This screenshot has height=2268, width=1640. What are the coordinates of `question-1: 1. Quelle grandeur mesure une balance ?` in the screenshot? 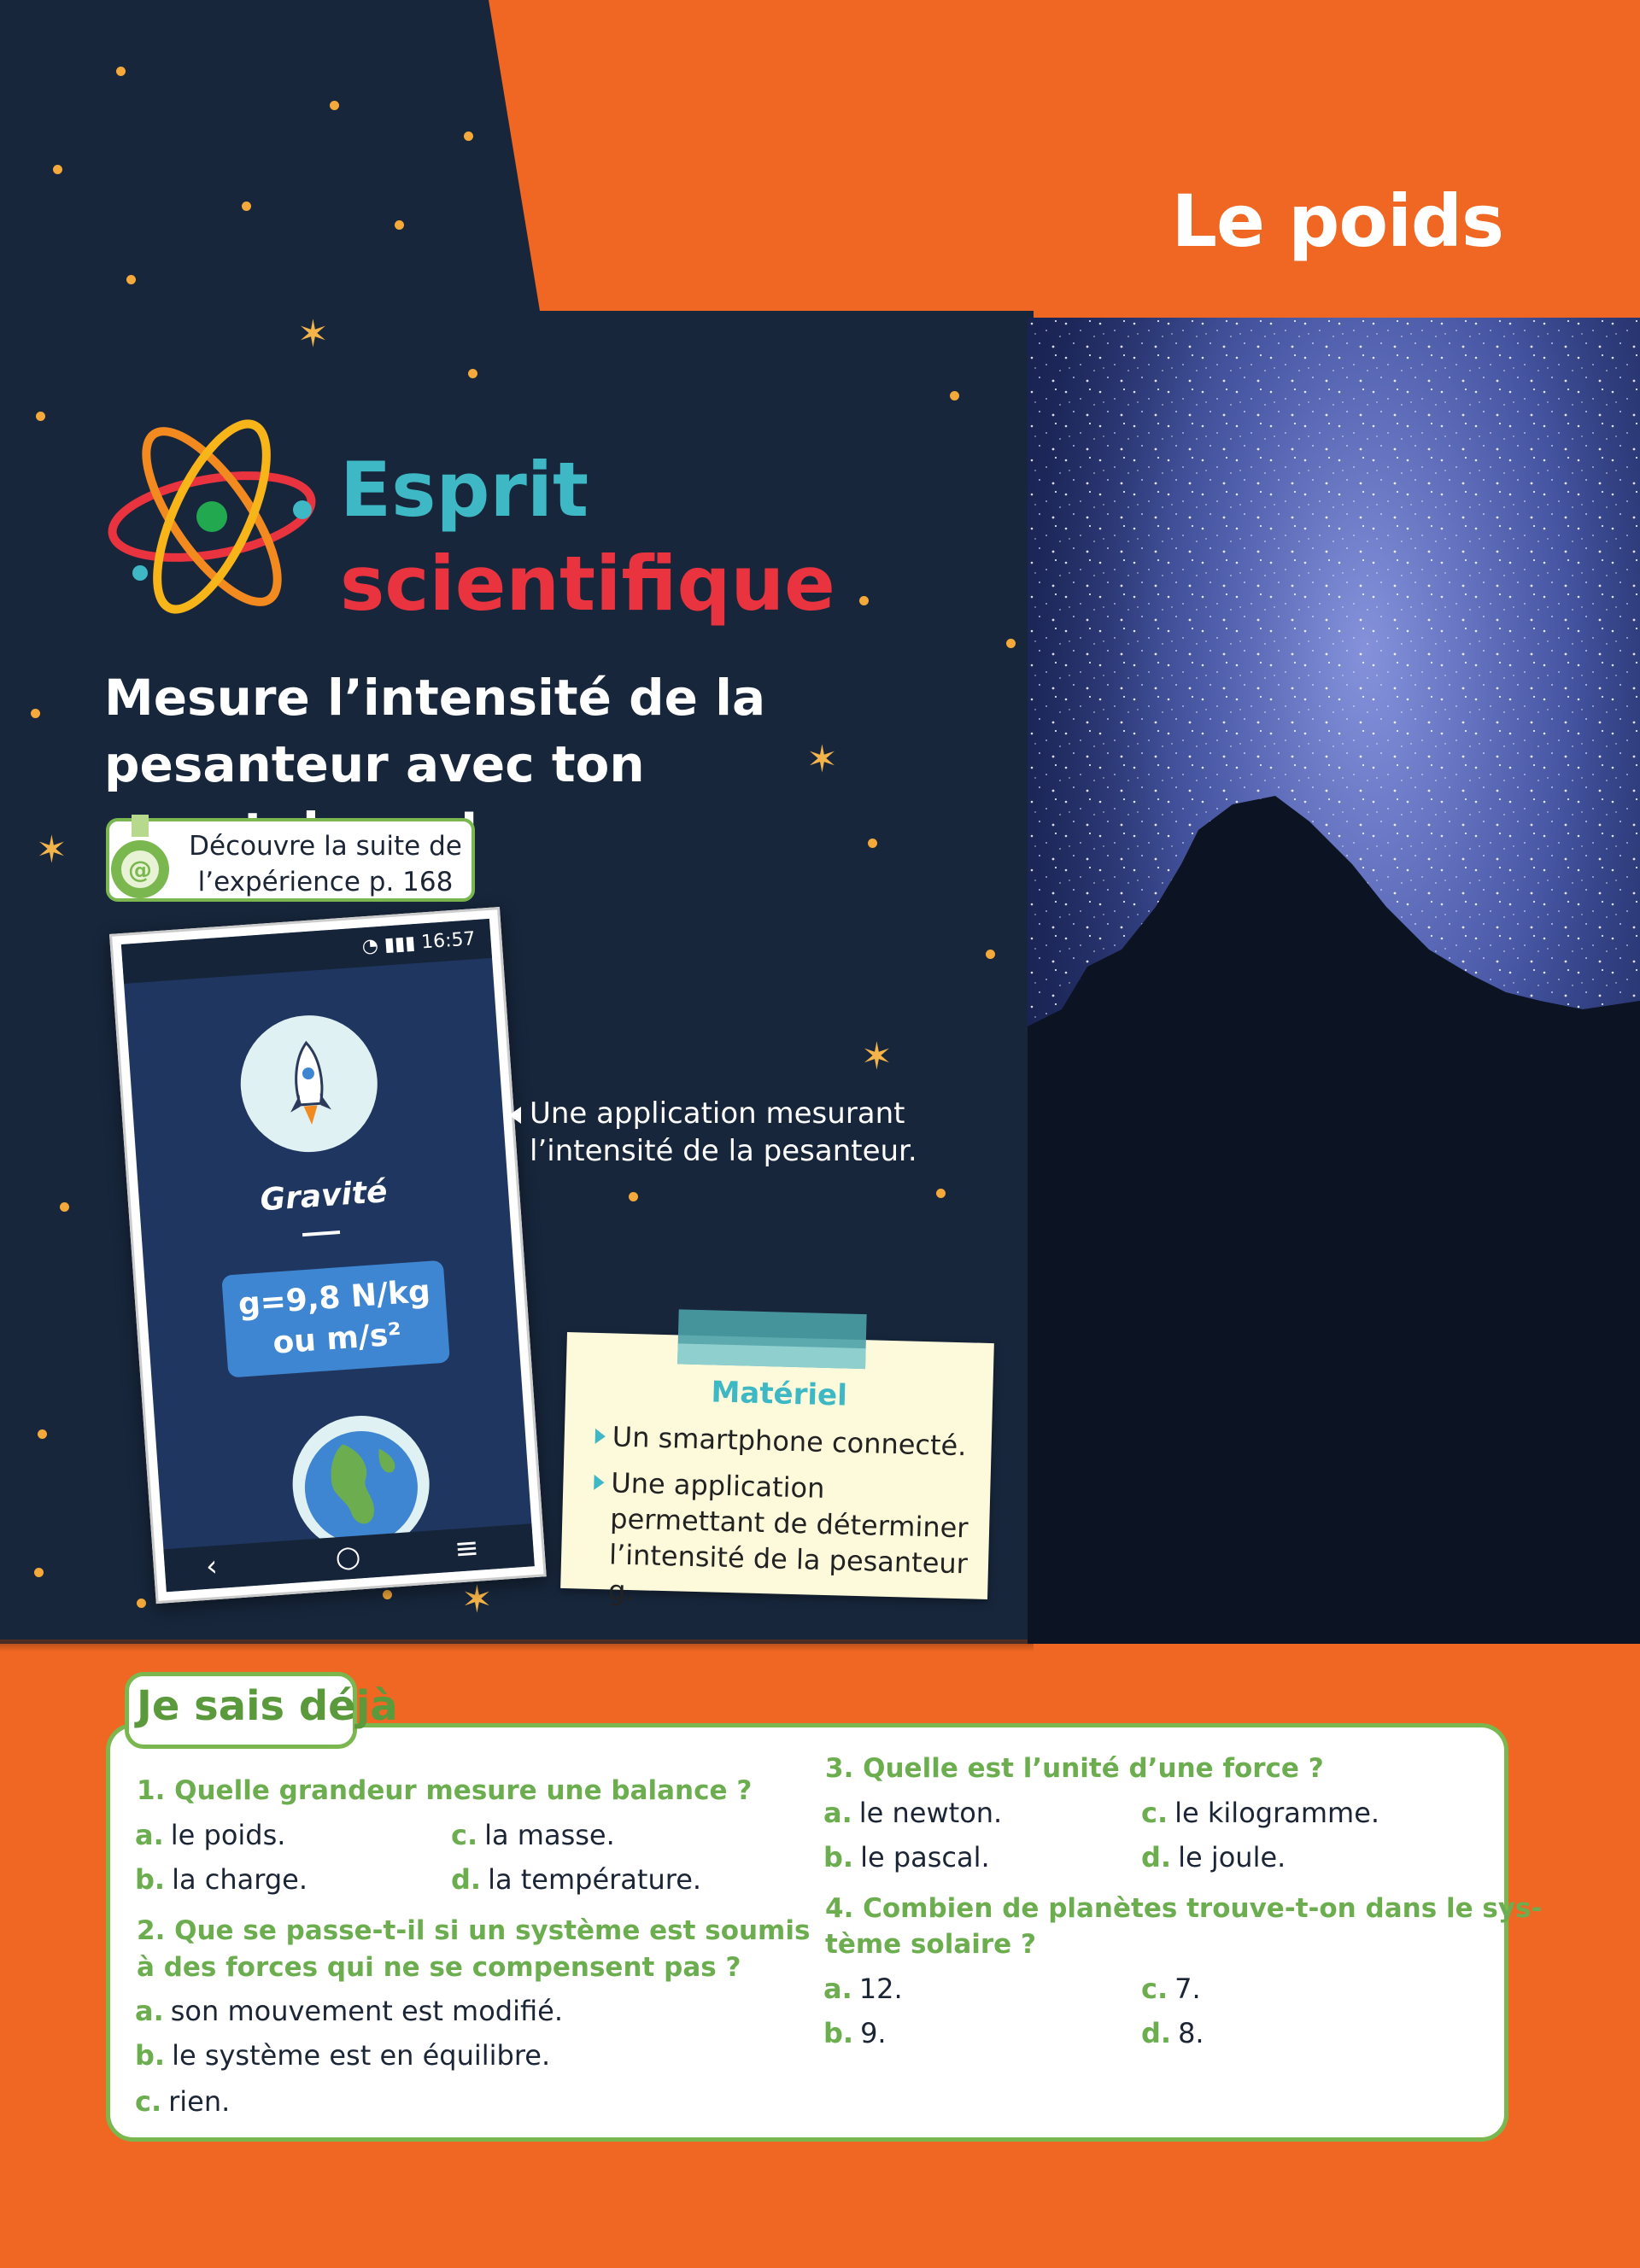 It's located at (445, 1790).